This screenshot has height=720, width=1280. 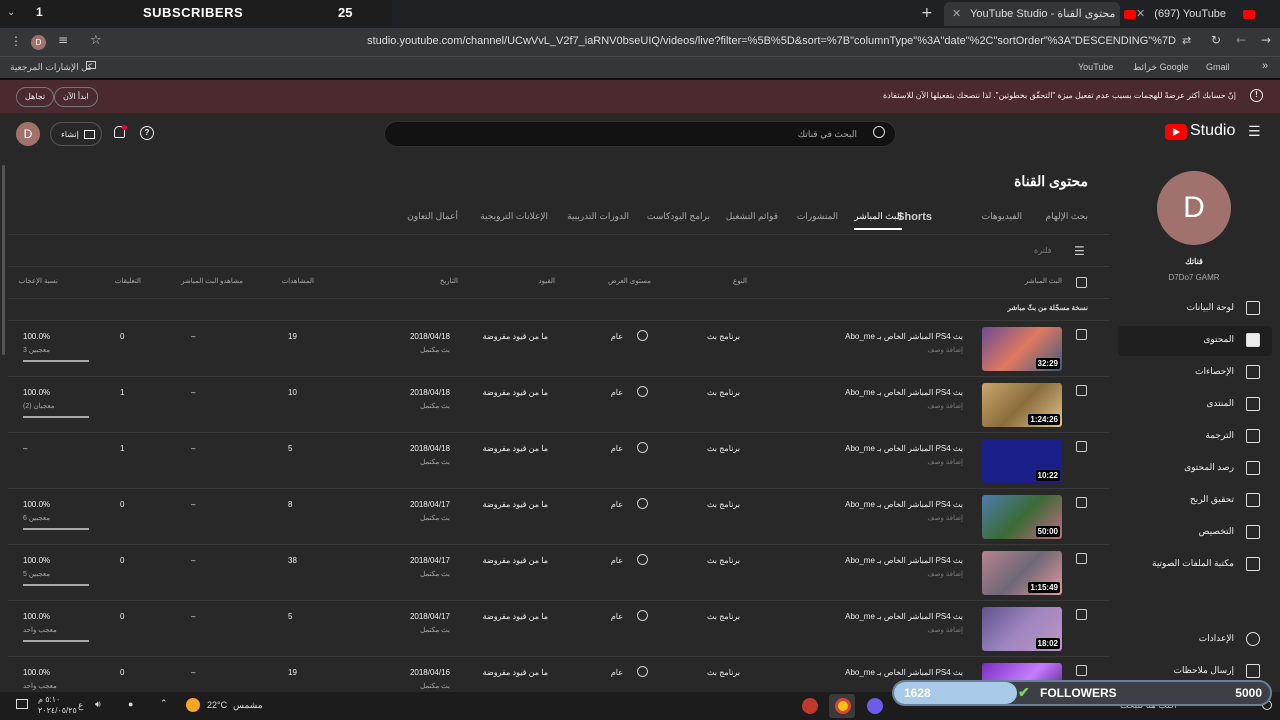 I want to click on sidebar-item-settings: الإعدادات, so click(x=1195, y=640).